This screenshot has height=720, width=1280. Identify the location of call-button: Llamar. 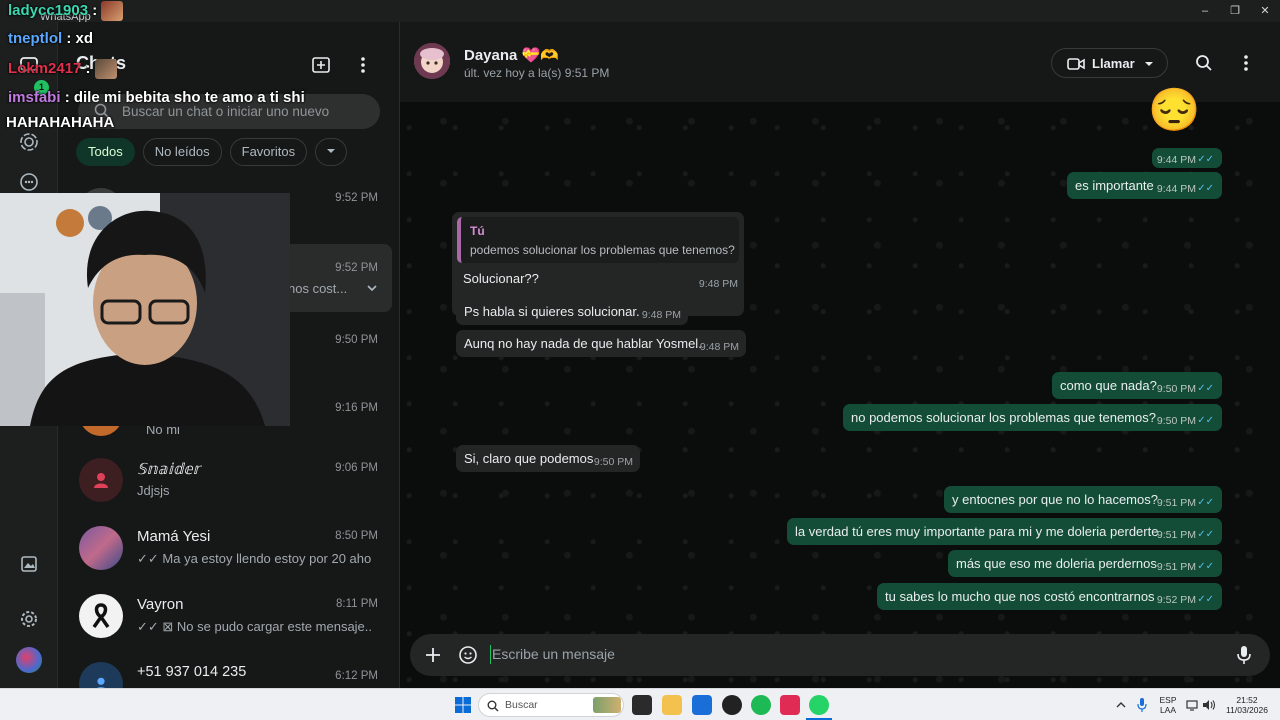
(1109, 63).